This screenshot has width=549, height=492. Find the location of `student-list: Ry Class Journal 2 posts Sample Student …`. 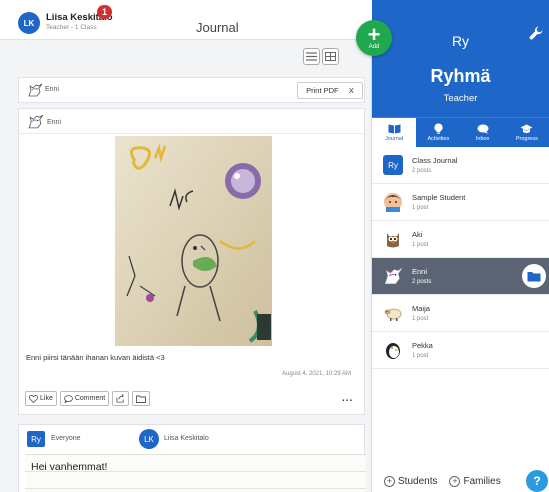

student-list: Ry Class Journal 2 posts Sample Student … is located at coordinates (460, 258).